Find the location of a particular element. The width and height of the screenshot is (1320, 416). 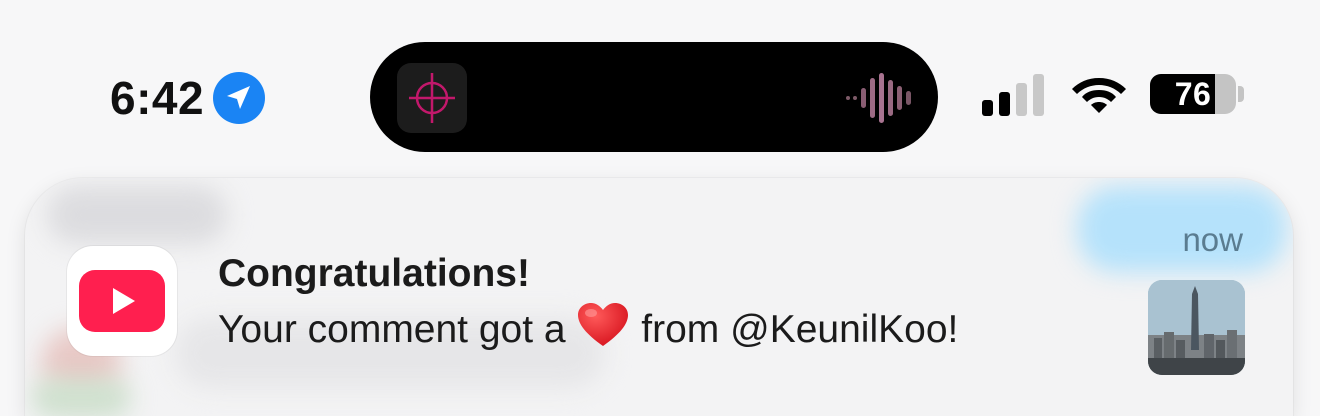

crosshair-app-icon is located at coordinates (432, 98).